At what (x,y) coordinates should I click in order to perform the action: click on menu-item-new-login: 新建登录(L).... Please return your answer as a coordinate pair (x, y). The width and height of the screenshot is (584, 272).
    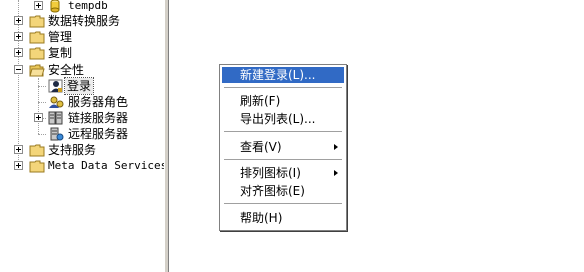
    Looking at the image, I should click on (283, 75).